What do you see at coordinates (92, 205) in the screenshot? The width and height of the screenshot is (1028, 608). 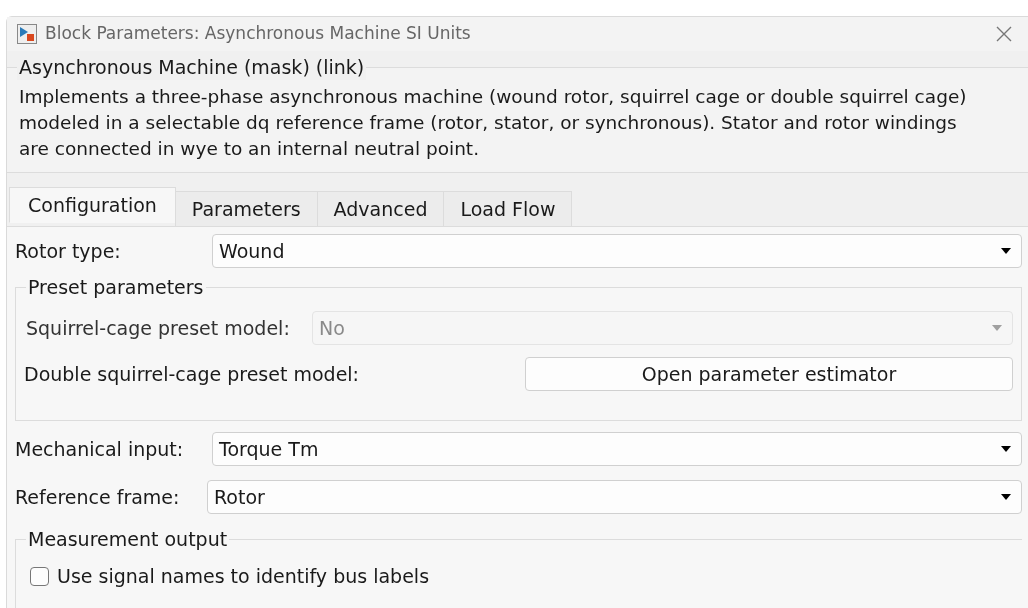 I see `tab: Configuration` at bounding box center [92, 205].